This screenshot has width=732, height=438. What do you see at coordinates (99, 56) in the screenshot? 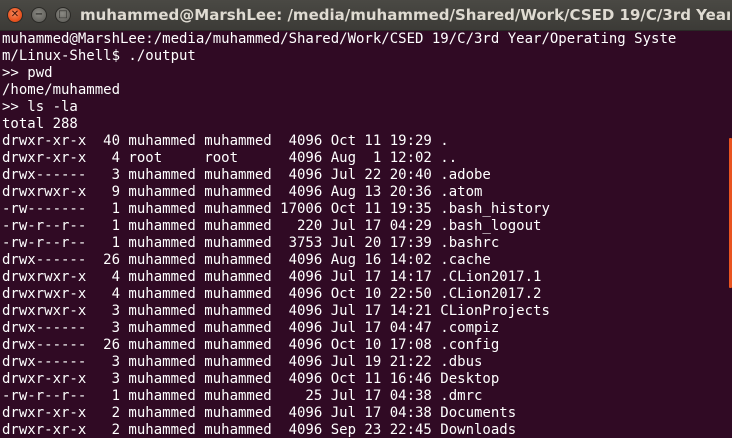
I see `terminal-line: m/Linux-Shell$ ./output` at bounding box center [99, 56].